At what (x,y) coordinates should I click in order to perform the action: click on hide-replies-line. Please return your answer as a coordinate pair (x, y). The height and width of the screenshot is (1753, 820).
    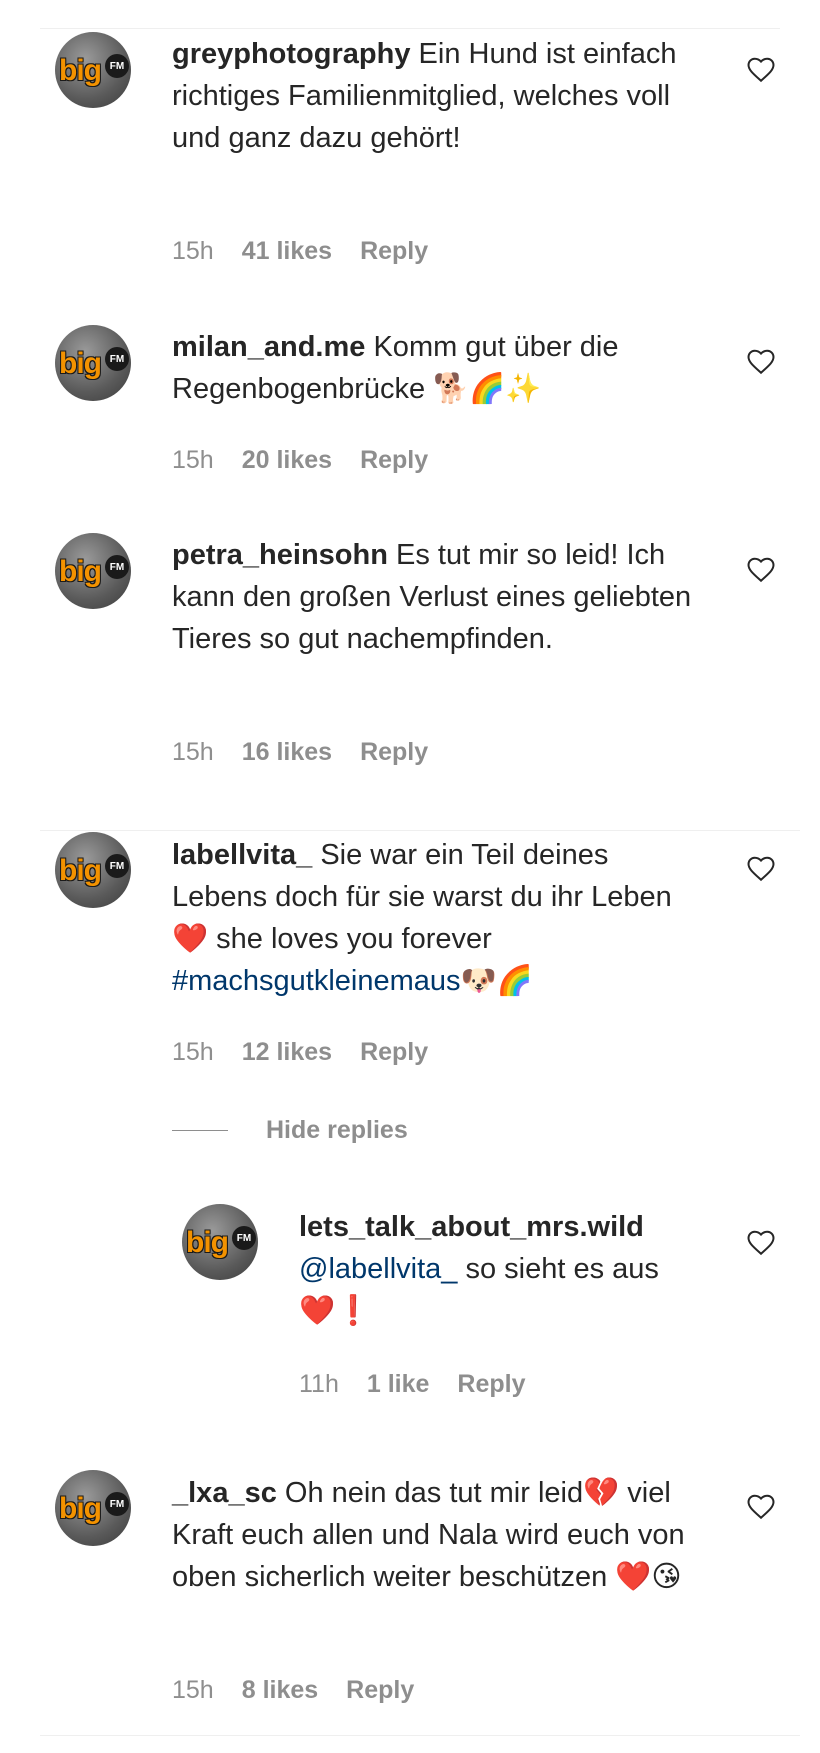
    Looking at the image, I should click on (200, 1130).